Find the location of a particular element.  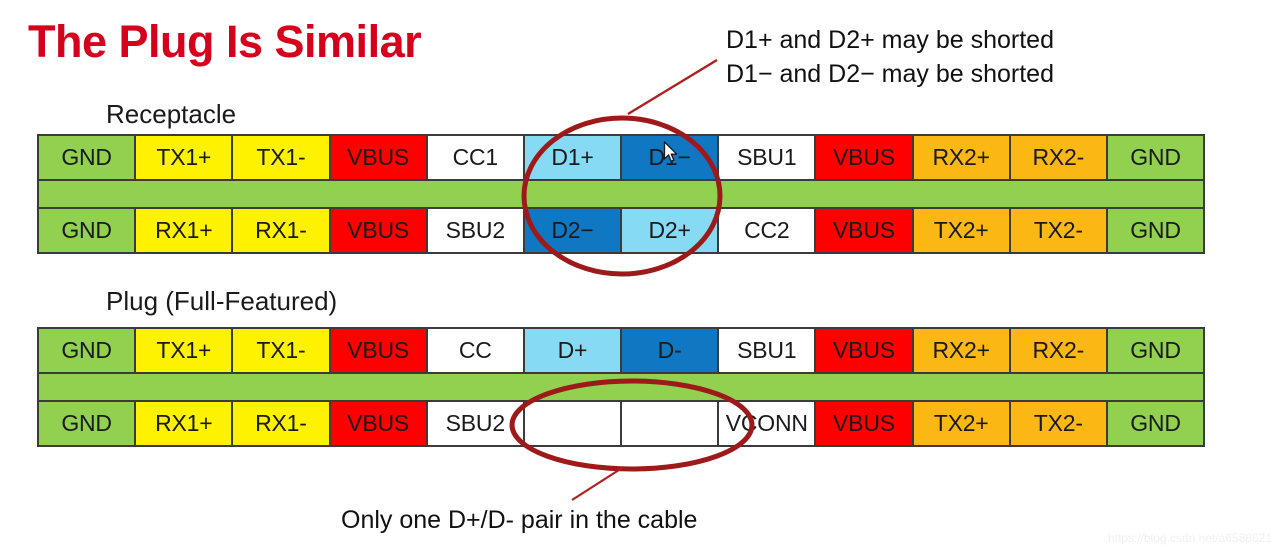

plug-pin-cell-tx2-: TX2- is located at coordinates (1059, 423).